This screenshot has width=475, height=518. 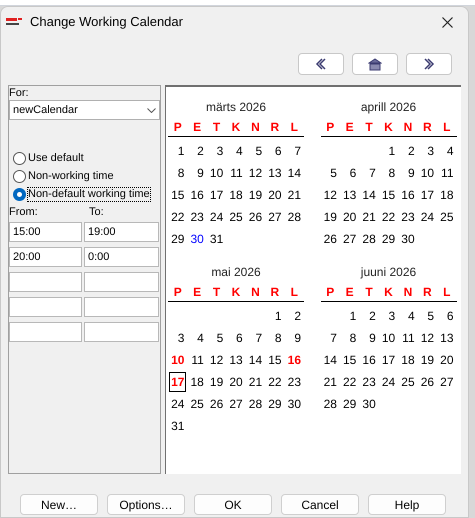 I want to click on calendar-dropdown: newCalendar, so click(x=84, y=110).